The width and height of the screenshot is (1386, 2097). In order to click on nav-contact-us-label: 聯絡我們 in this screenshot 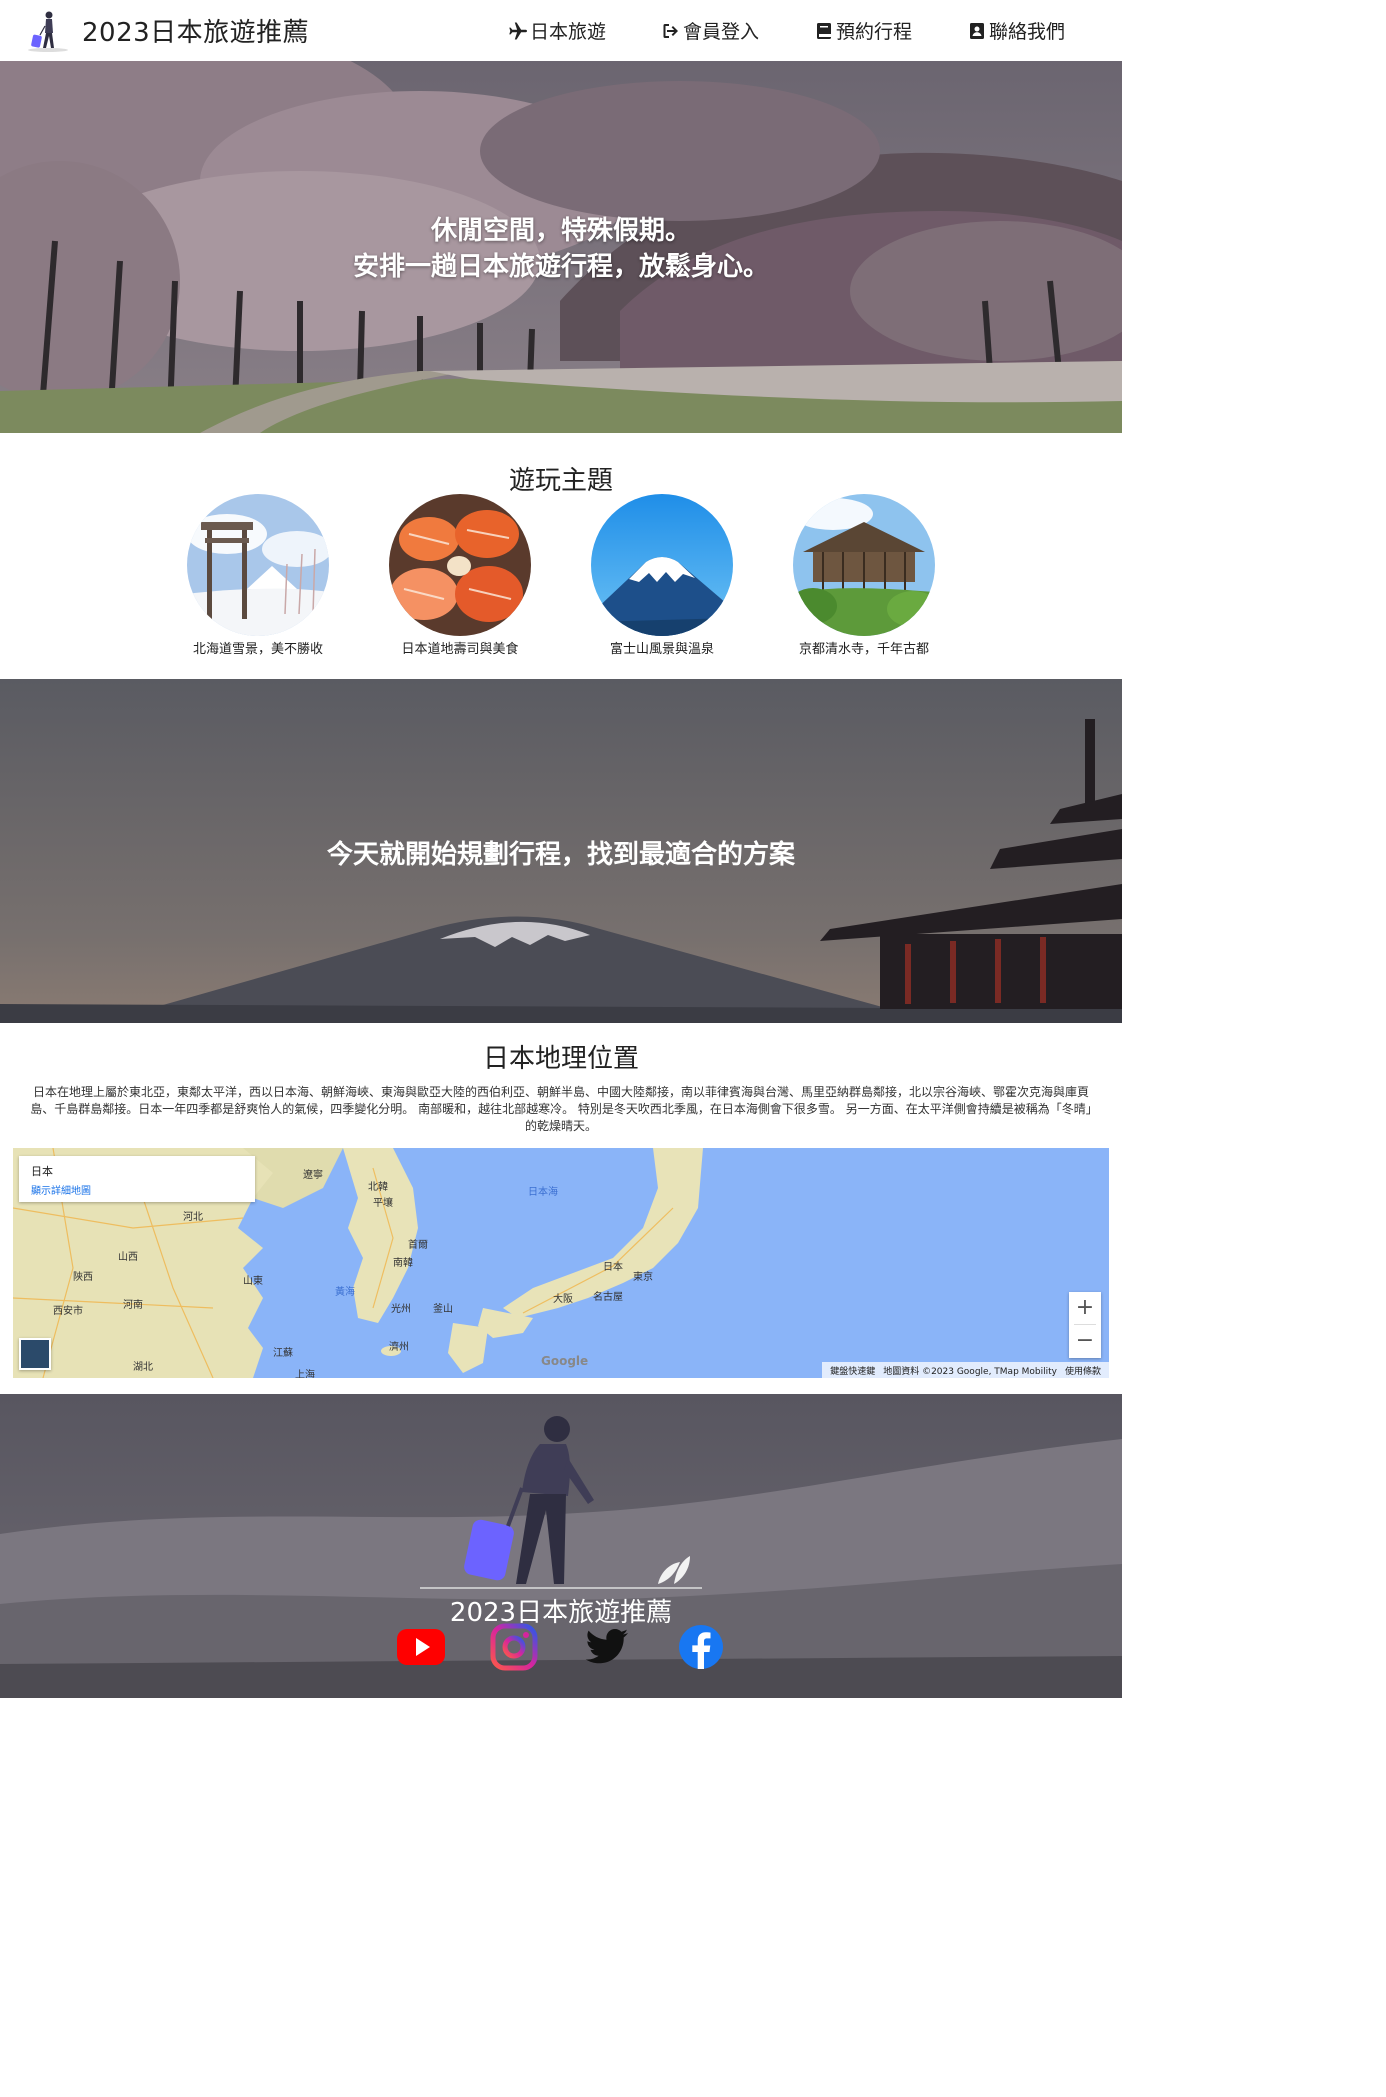, I will do `click(1027, 32)`.